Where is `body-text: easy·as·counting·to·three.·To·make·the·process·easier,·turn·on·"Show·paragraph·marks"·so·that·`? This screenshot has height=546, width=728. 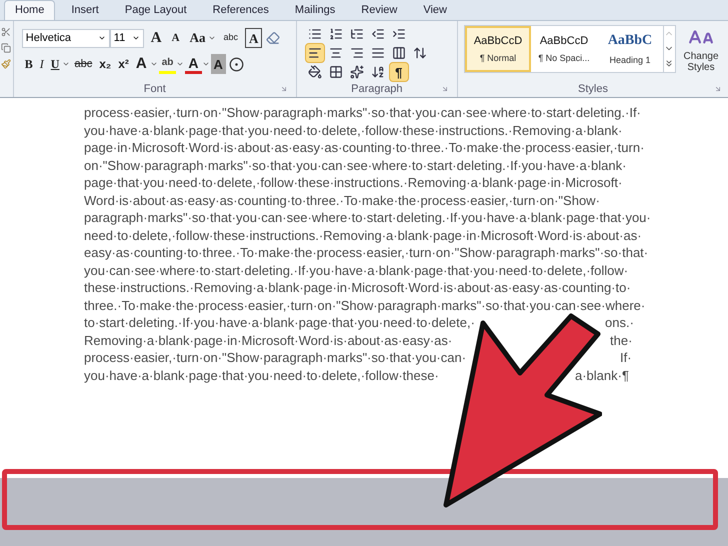 body-text: easy·as·counting·to·three.·To·make·the·process·easier,·turn·on·"Show·paragraph·marks"·so·that· is located at coordinates (366, 253).